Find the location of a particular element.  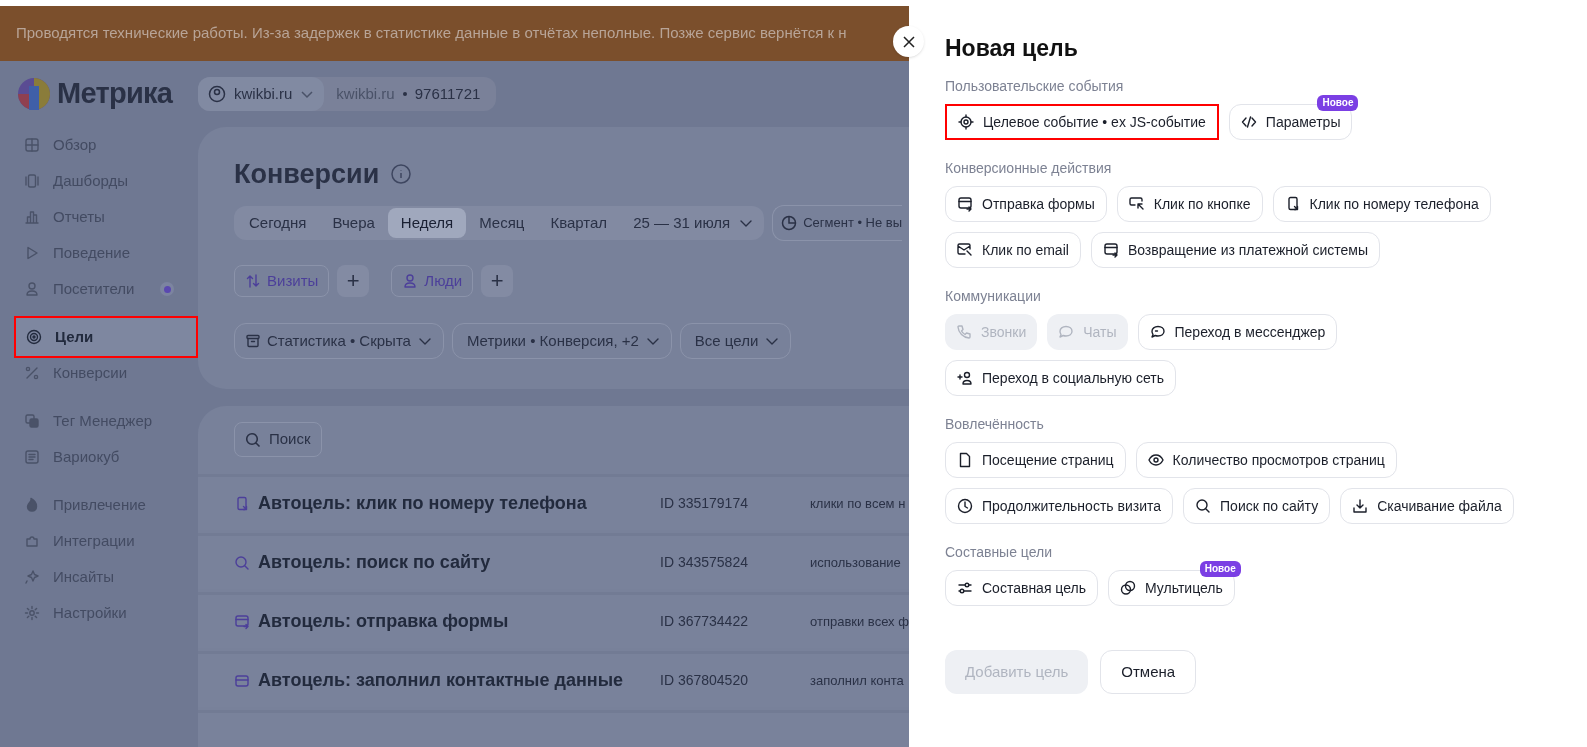

segment-button: Сегмент • Не вы is located at coordinates (837, 223).